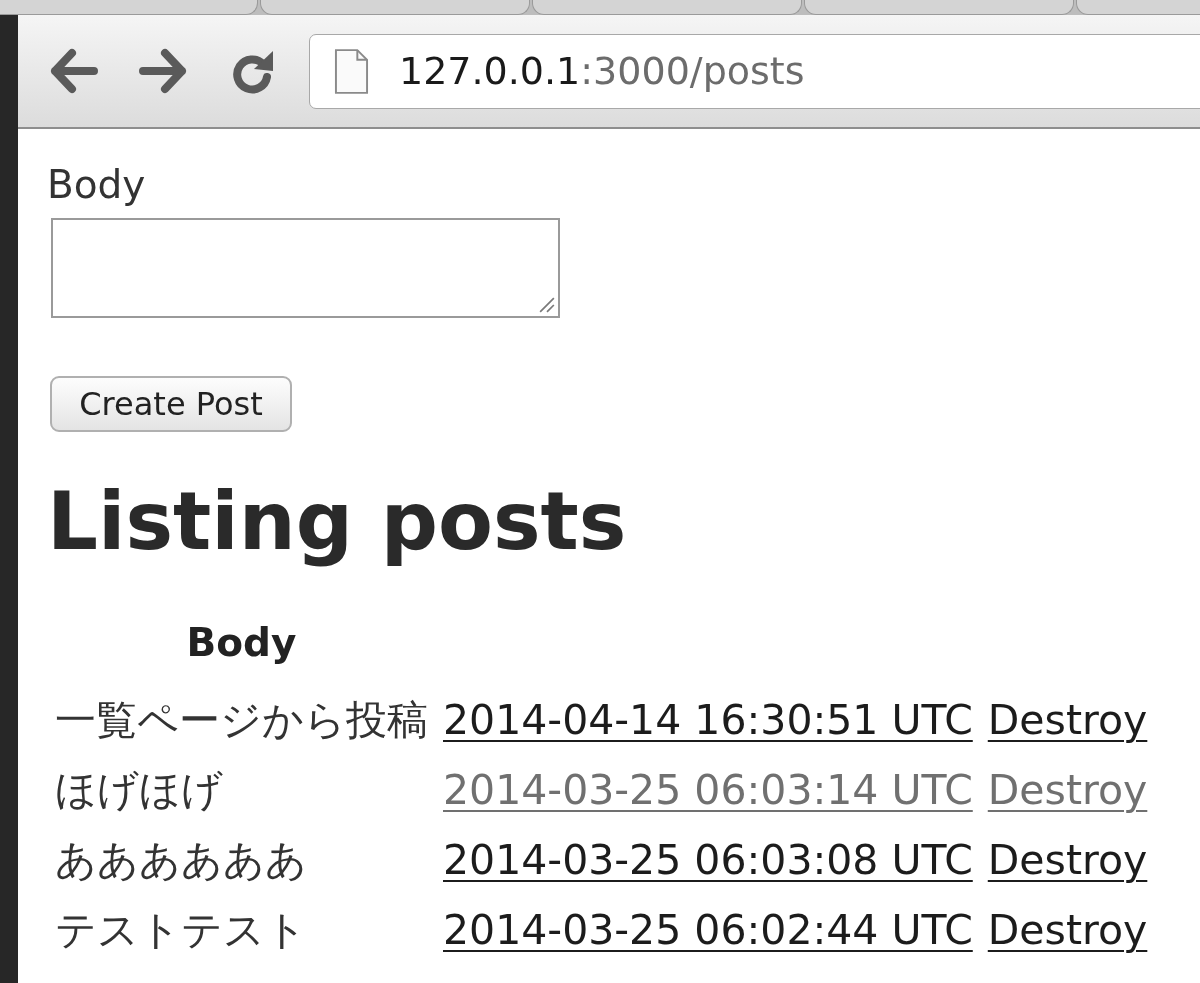 This screenshot has height=983, width=1200. I want to click on timestamp-link: 2014-03-25 06:03:14 UTC, so click(708, 790).